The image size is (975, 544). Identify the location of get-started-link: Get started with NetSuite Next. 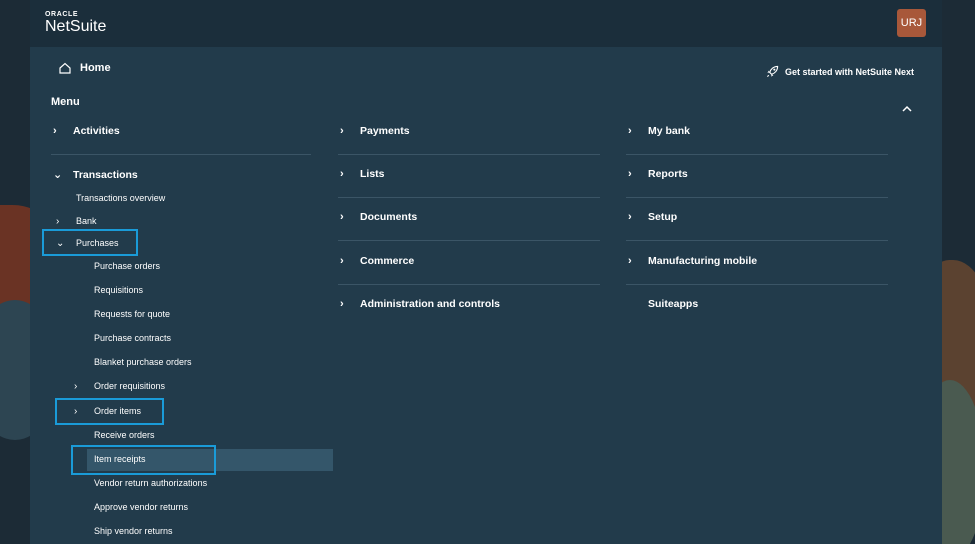
(840, 71).